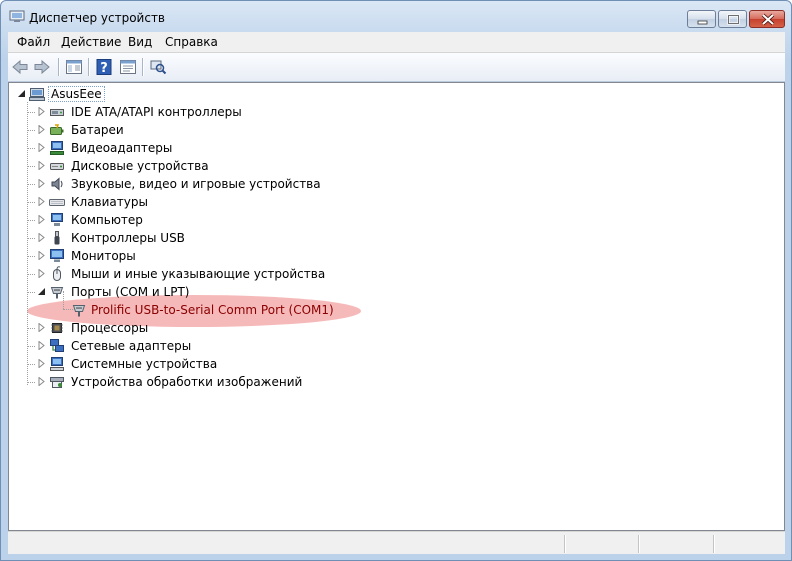 The width and height of the screenshot is (792, 561). What do you see at coordinates (130, 292) in the screenshot?
I see `tree-category-label: Порты (COM и LPT)` at bounding box center [130, 292].